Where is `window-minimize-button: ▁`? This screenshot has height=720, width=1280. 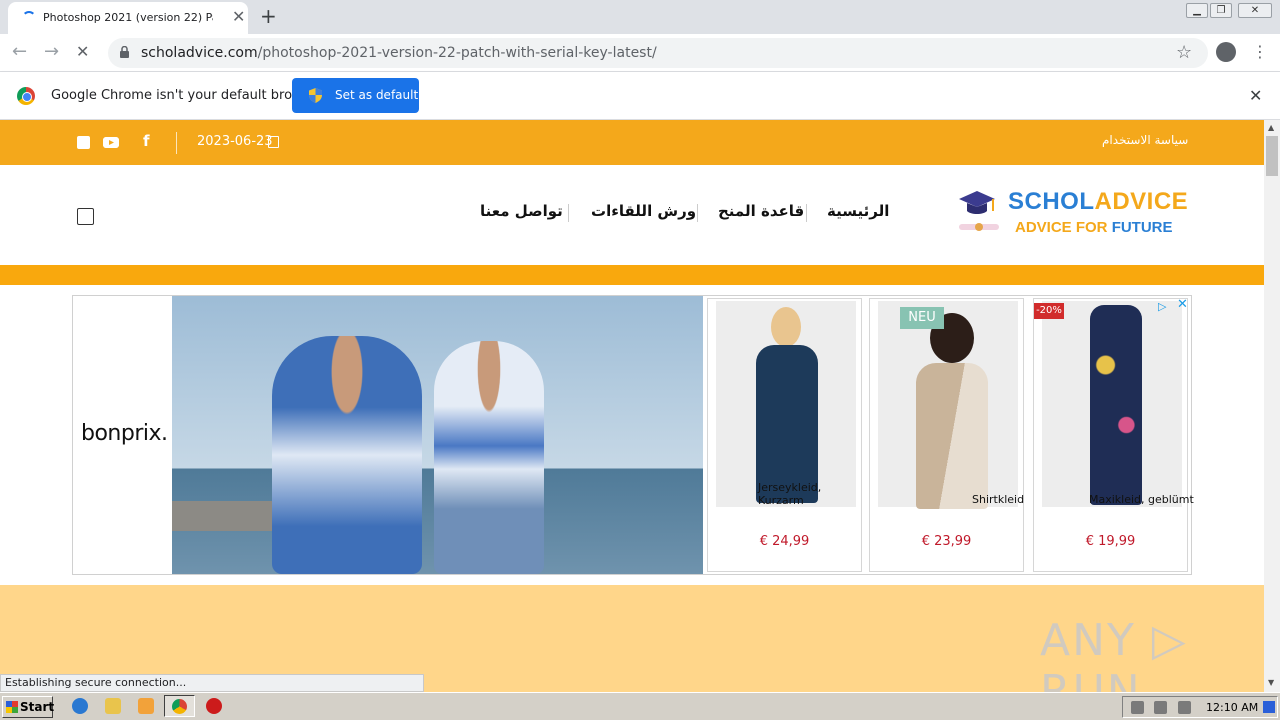 window-minimize-button: ▁ is located at coordinates (1197, 10).